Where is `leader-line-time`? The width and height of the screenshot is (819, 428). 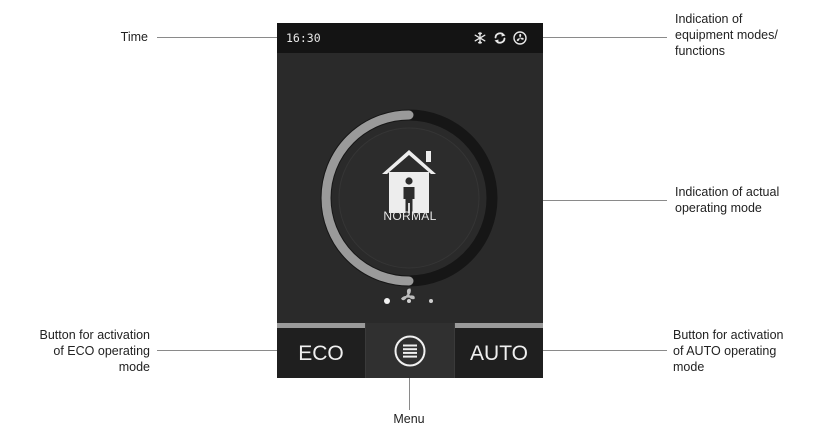 leader-line-time is located at coordinates (217, 37).